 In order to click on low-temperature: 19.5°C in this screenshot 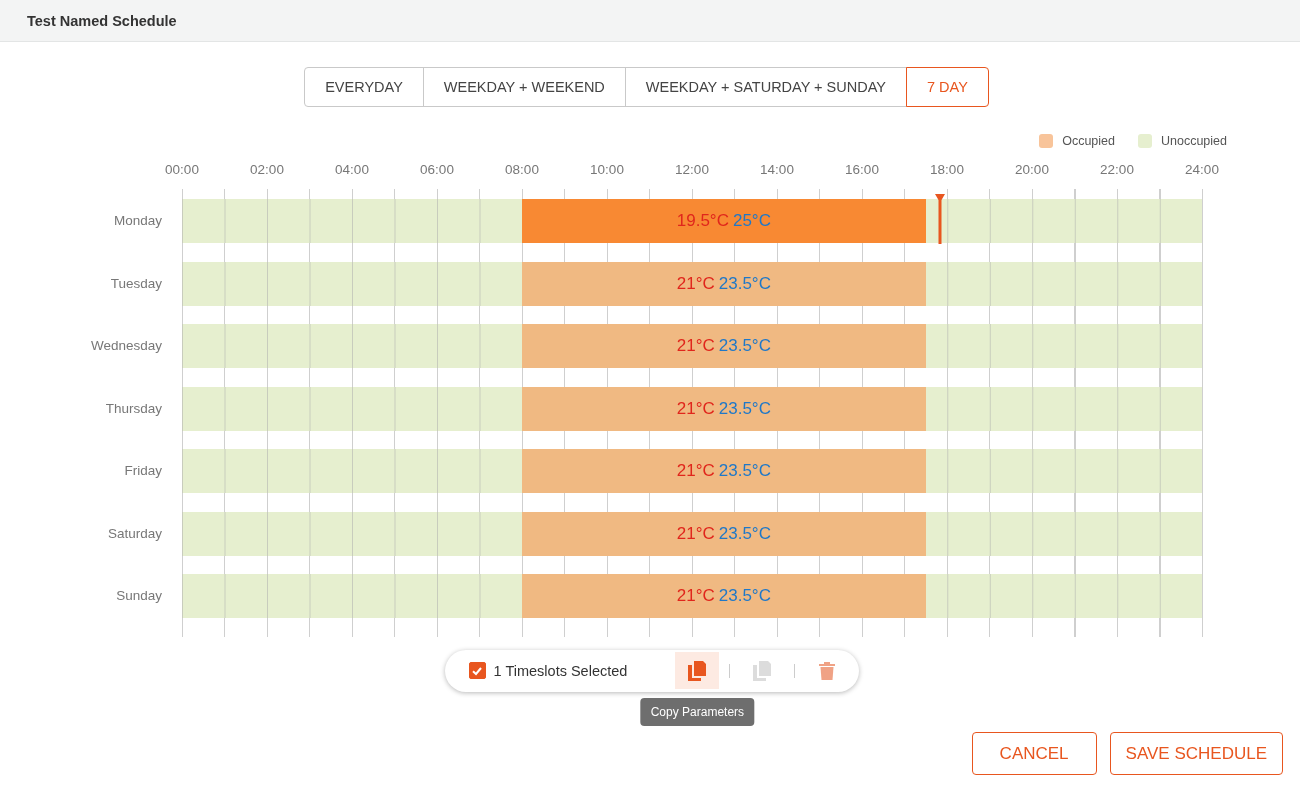, I will do `click(702, 221)`.